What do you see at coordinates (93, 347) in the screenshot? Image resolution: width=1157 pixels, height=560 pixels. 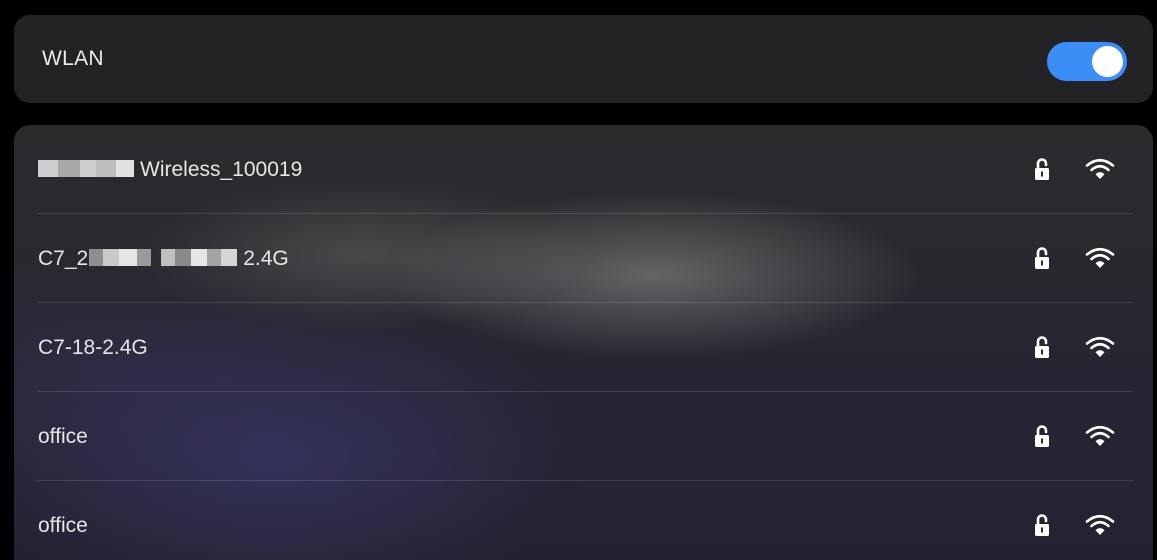 I see `network-name: C7-18-2.4G` at bounding box center [93, 347].